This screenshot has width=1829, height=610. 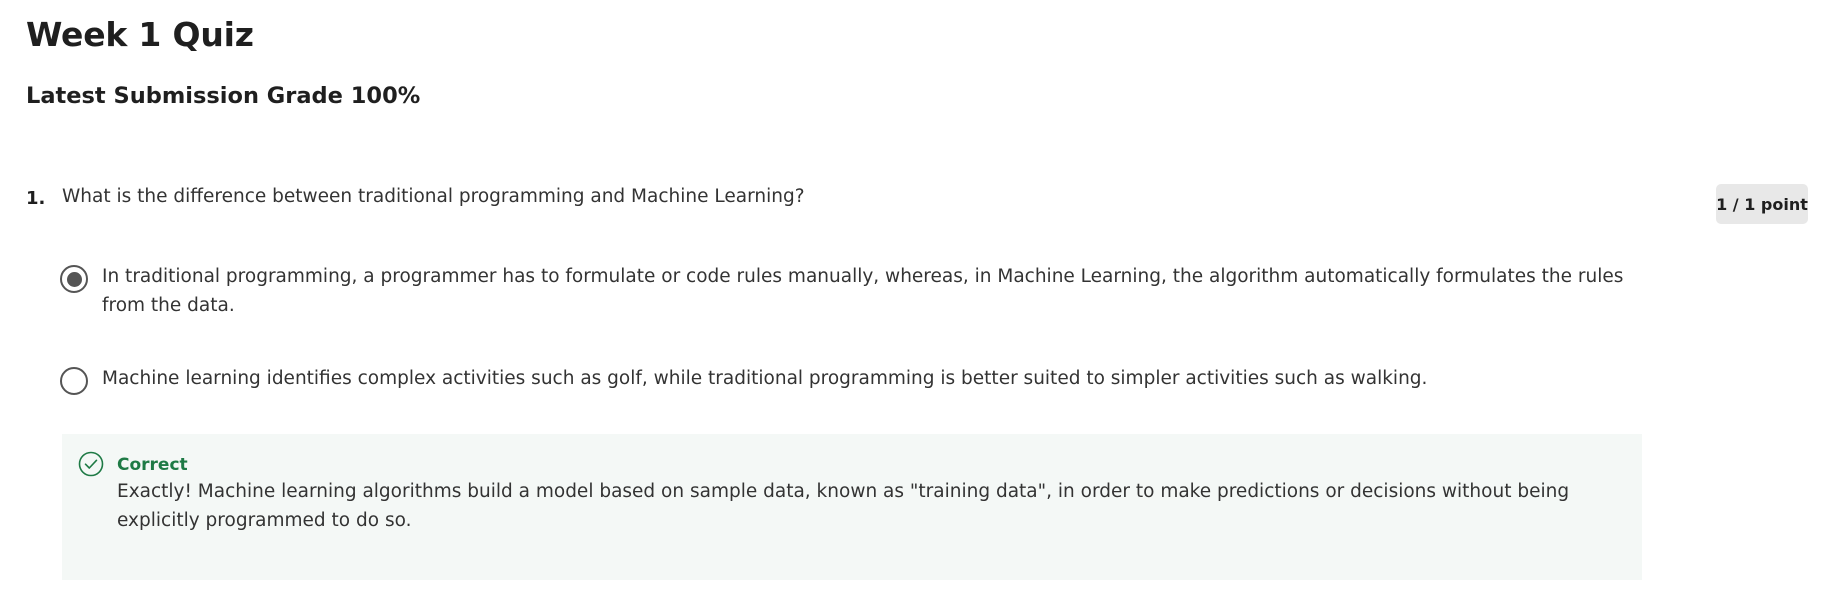 I want to click on feedback-status: Correct, so click(x=152, y=465).